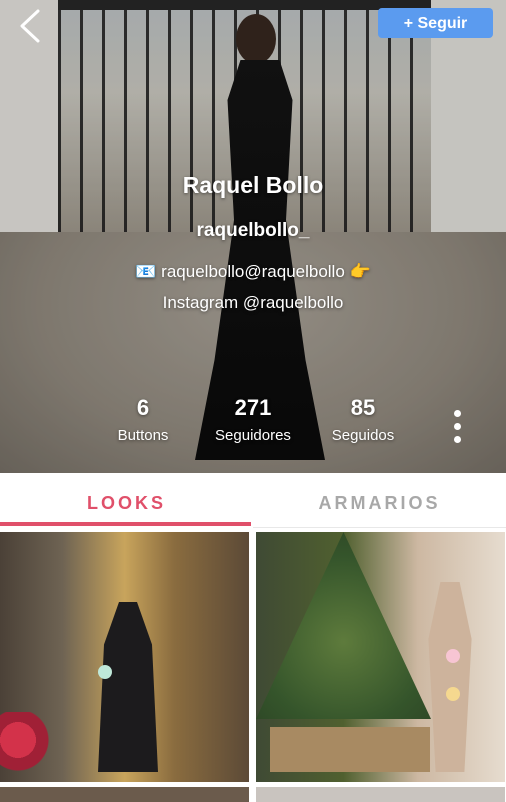 This screenshot has height=802, width=506. I want to click on stat-following-label: Seguidos, so click(363, 435).